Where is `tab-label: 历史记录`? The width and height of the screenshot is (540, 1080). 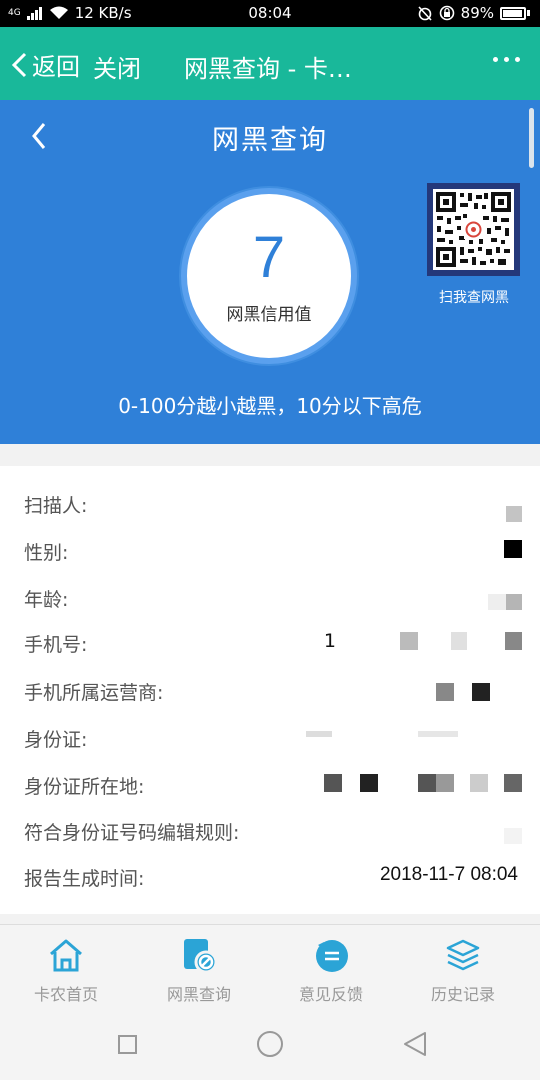 tab-label: 历史记录 is located at coordinates (462, 994).